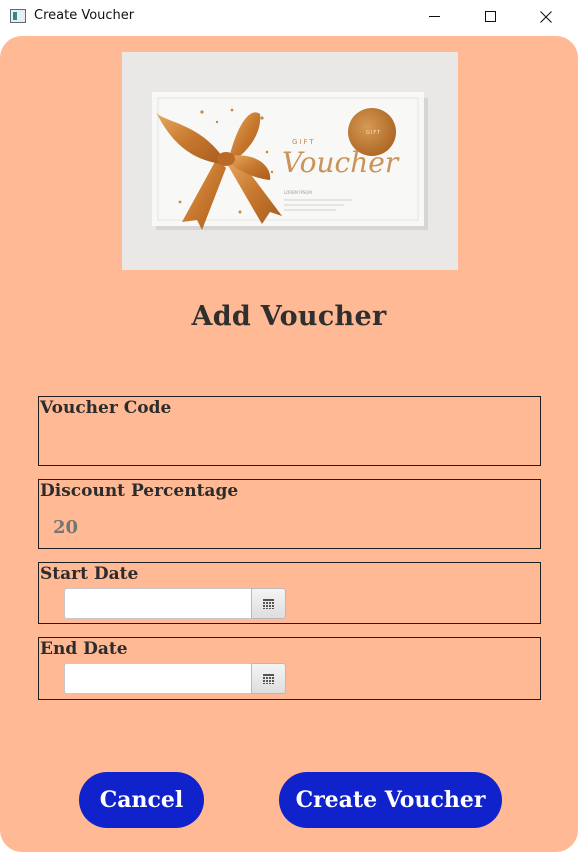 The image size is (578, 852). Describe the element at coordinates (390, 800) in the screenshot. I see `create-voucher-button: Create Voucher` at that location.